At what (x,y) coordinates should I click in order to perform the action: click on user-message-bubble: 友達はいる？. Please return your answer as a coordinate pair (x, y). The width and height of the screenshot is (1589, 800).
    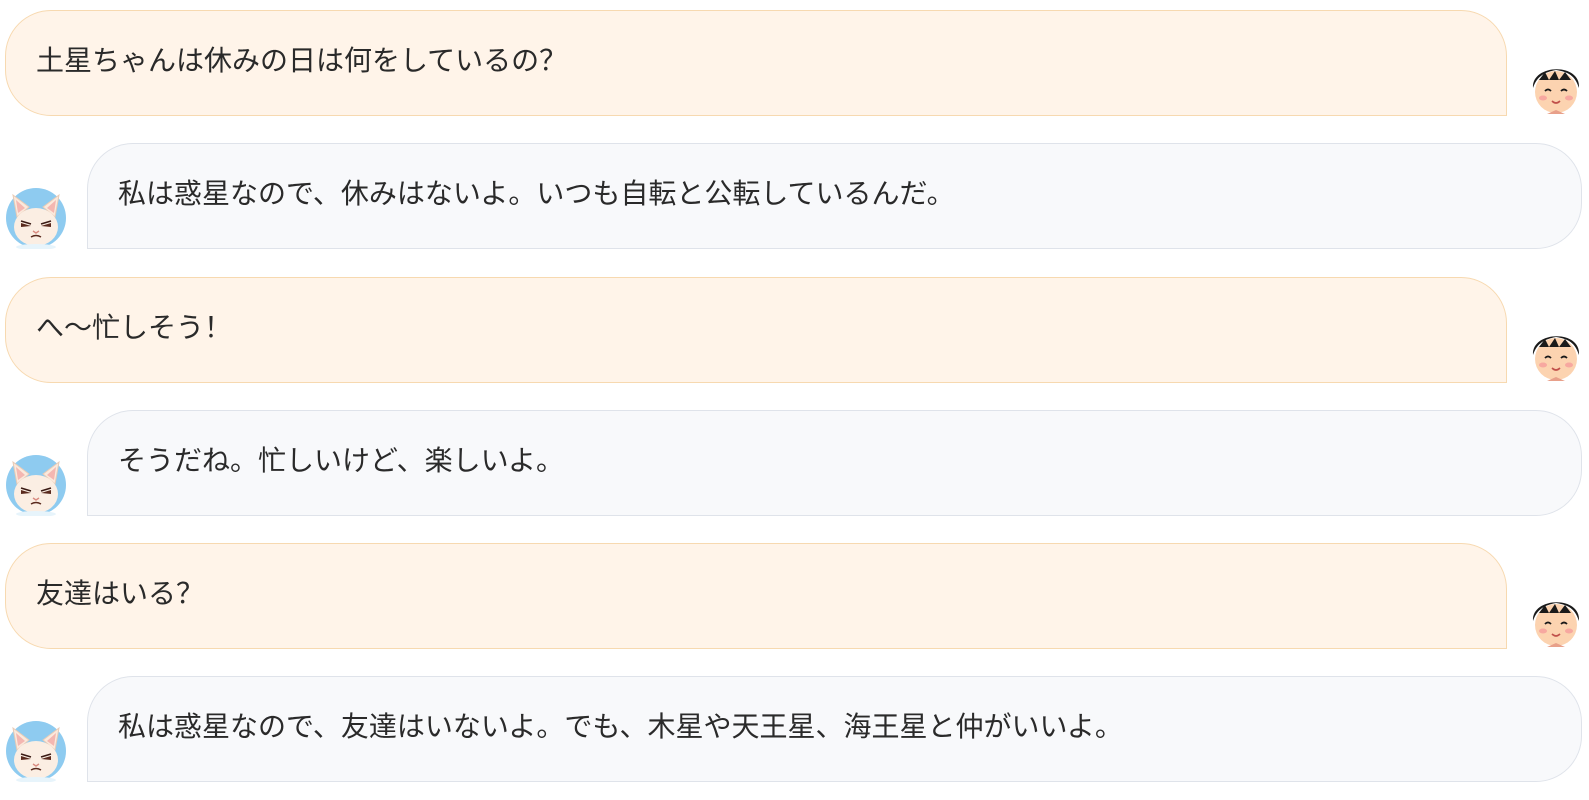
    Looking at the image, I should click on (756, 596).